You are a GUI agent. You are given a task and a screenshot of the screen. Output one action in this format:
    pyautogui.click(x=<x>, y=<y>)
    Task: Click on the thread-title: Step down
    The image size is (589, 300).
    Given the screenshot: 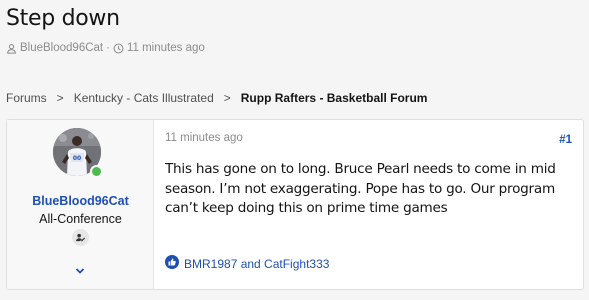 What is the action you would take?
    pyautogui.click(x=63, y=18)
    